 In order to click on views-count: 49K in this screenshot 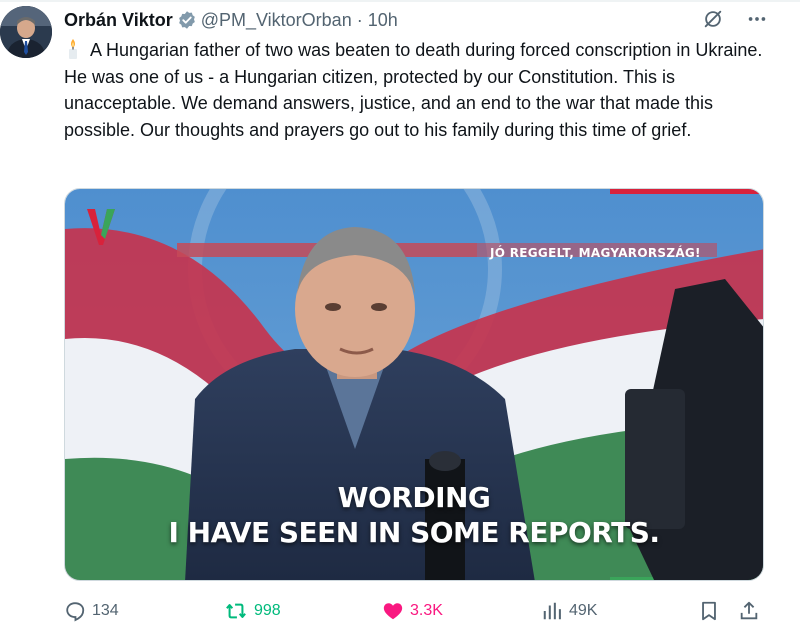, I will do `click(583, 610)`.